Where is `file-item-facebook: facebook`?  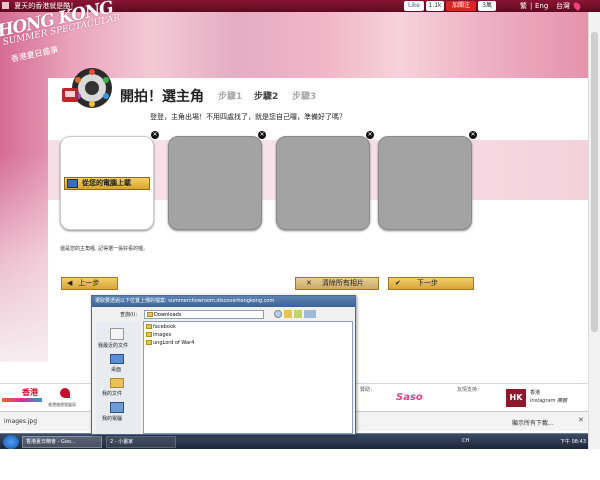
file-item-facebook: facebook is located at coordinates (161, 327).